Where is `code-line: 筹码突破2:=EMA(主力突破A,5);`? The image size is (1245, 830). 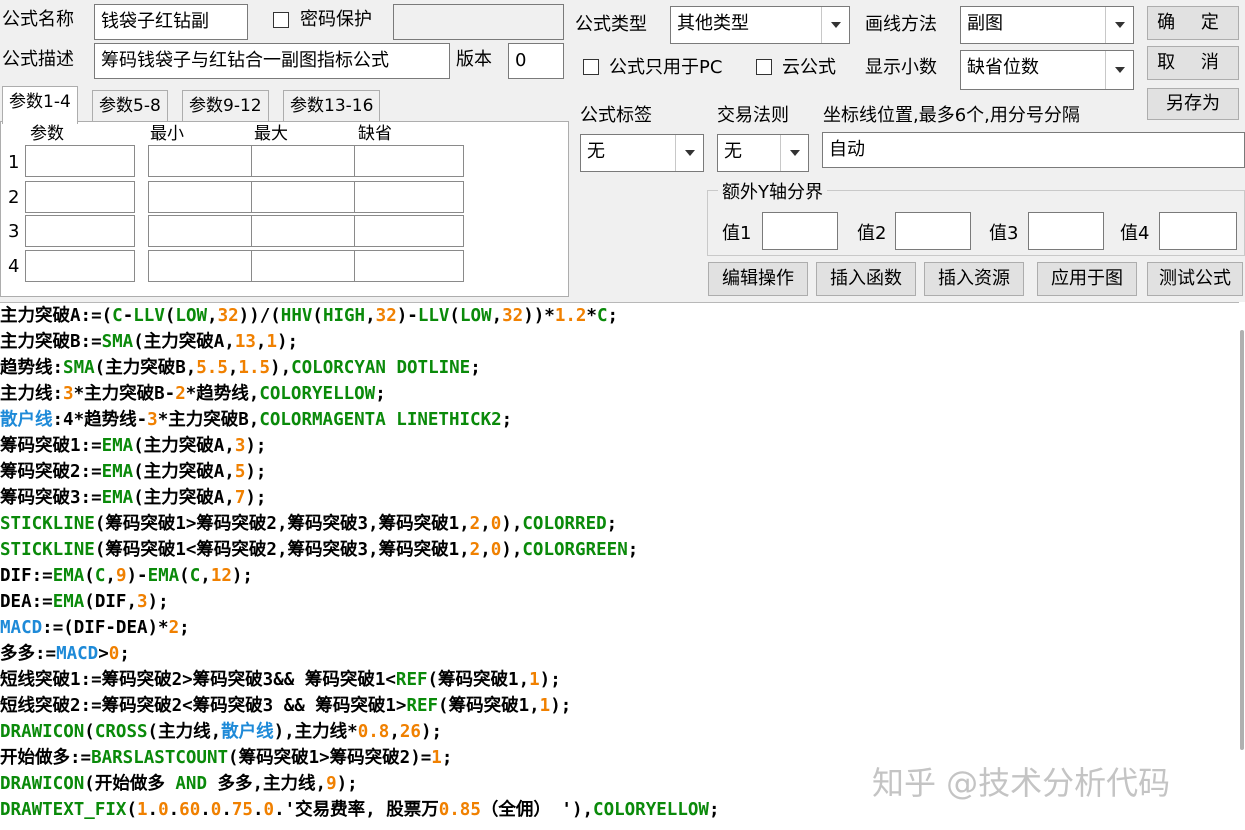
code-line: 筹码突破2:=EMA(主力突破A,5); is located at coordinates (622, 472).